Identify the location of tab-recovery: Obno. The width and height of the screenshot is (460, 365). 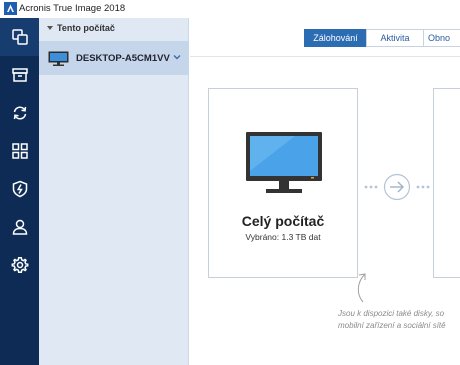
(441, 38).